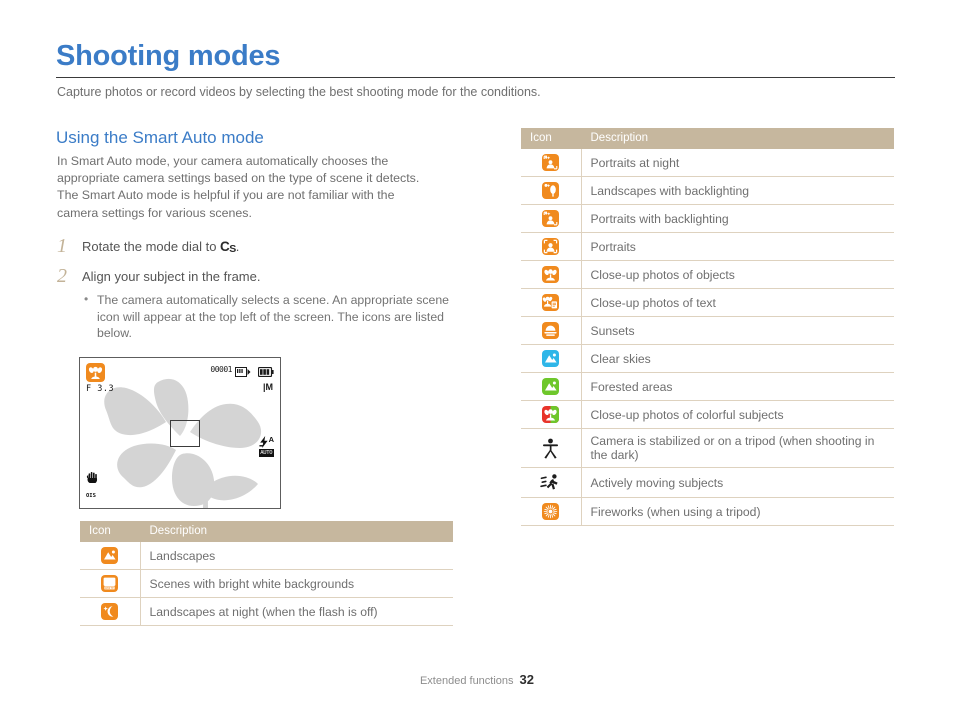 The width and height of the screenshot is (954, 720). What do you see at coordinates (279, 248) in the screenshot?
I see `step-text: Rotate the mode dial to CS.` at bounding box center [279, 248].